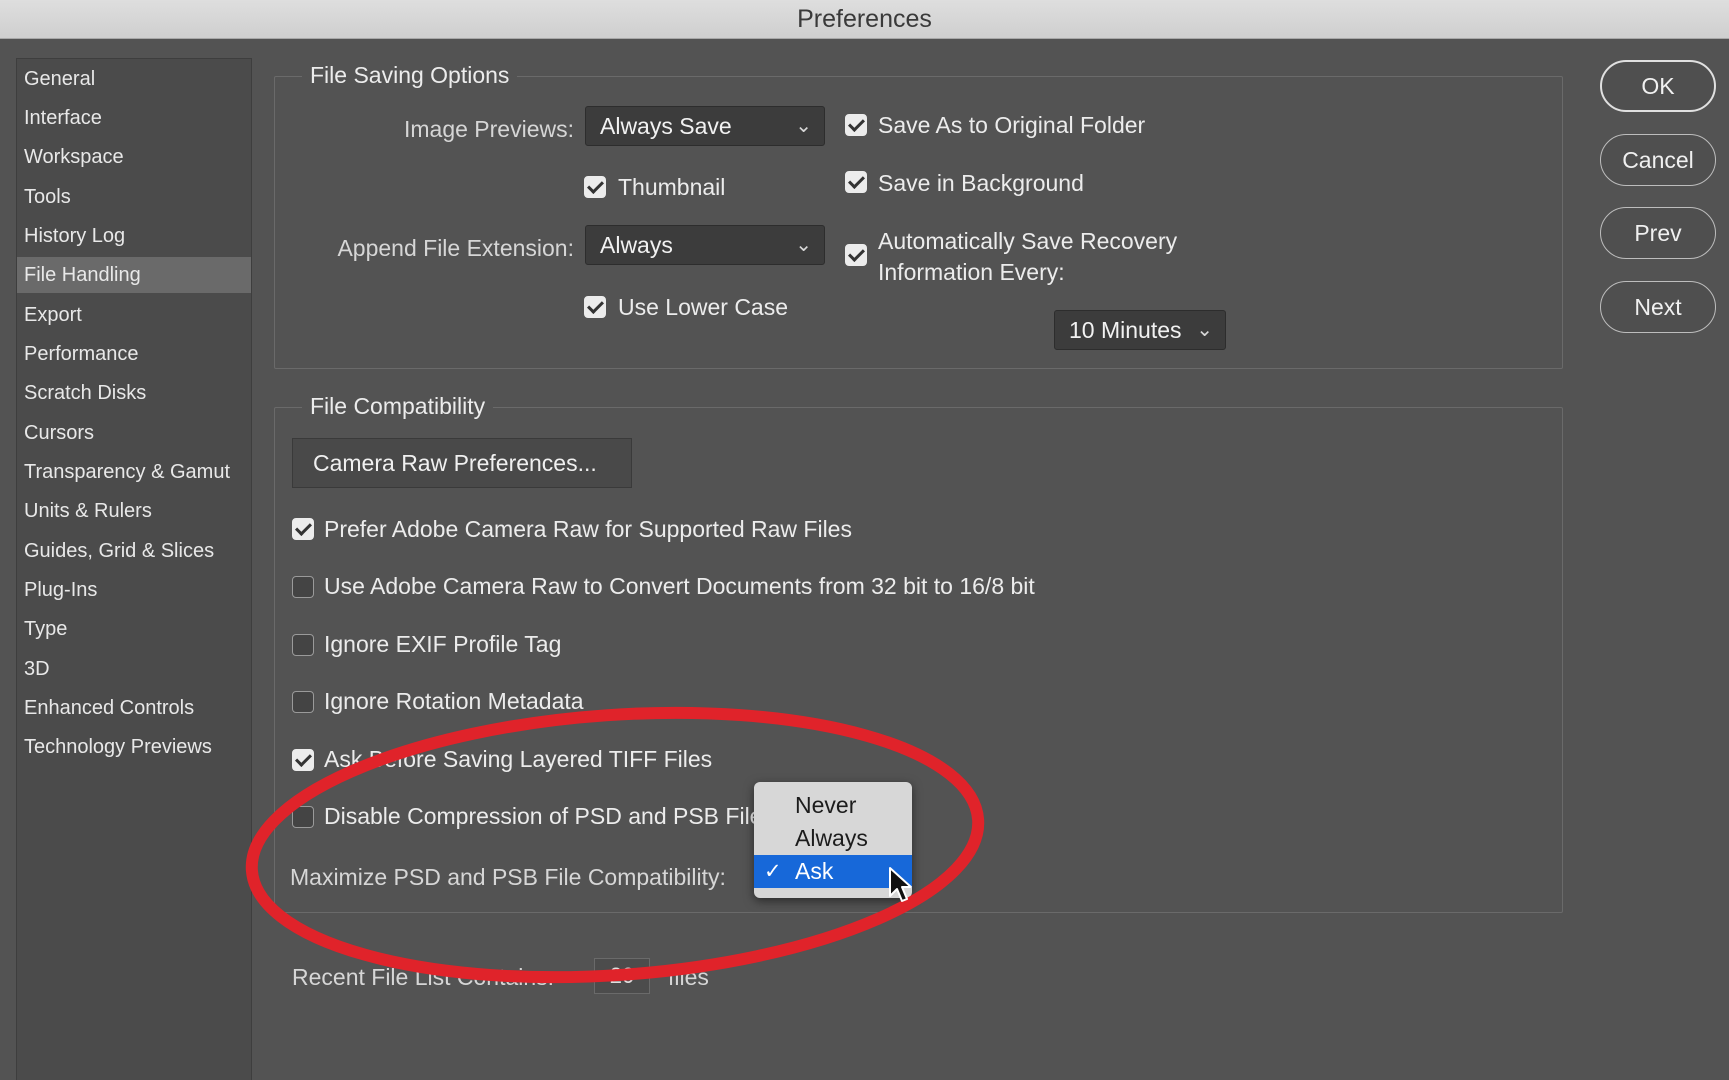 This screenshot has height=1080, width=1729. I want to click on thumbnail-checkbox, so click(595, 187).